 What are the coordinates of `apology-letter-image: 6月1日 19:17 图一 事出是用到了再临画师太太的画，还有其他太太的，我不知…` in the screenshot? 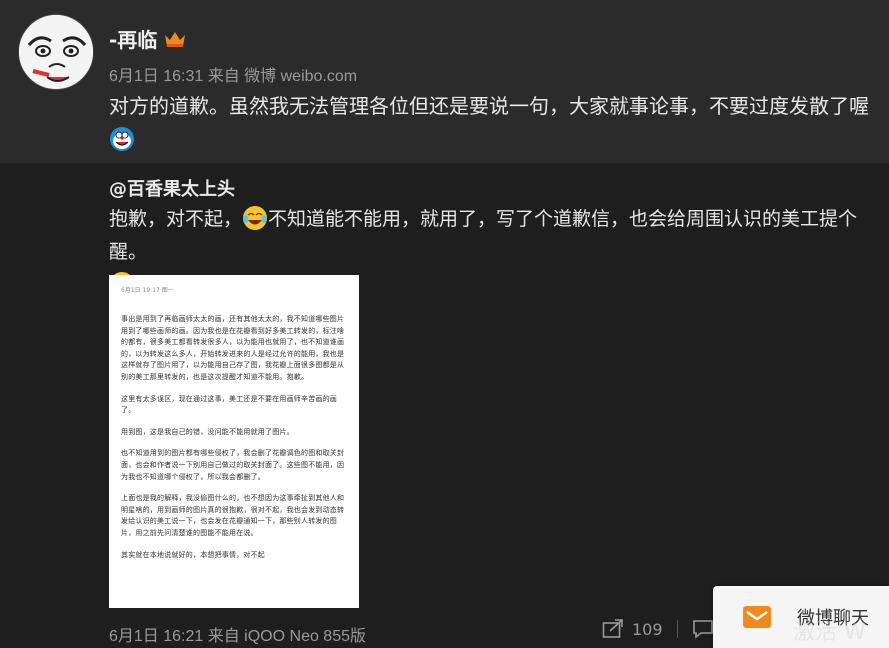 It's located at (234, 441).